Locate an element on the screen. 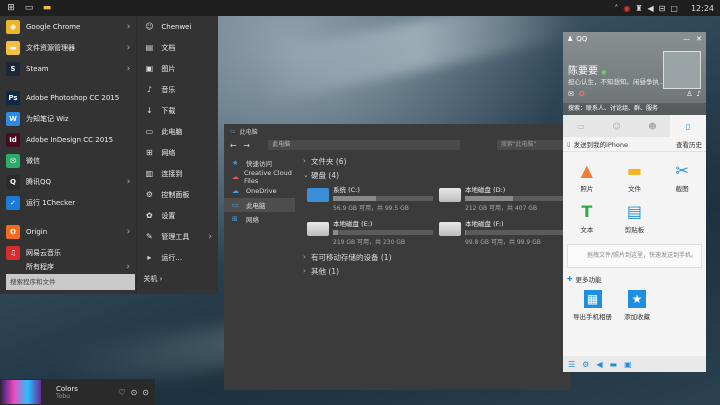 This screenshot has height=405, width=720. drive-item: 系统 (C:) 56.9 GB 可用，共 99.5 GB is located at coordinates (373, 198).